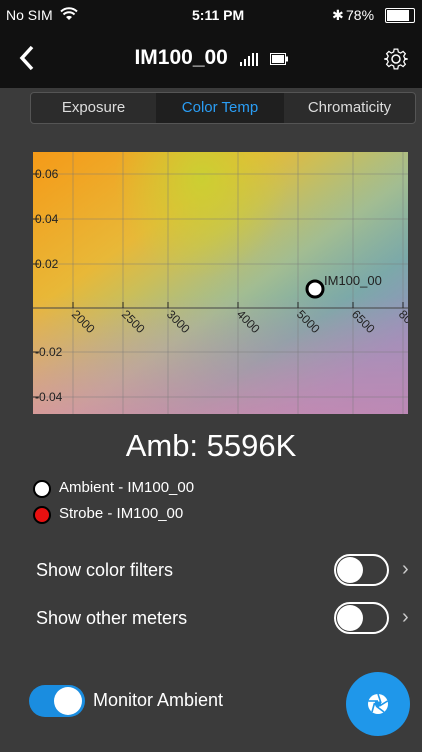 The height and width of the screenshot is (752, 422). Describe the element at coordinates (360, 15) in the screenshot. I see `battery-percent: 78%` at that location.